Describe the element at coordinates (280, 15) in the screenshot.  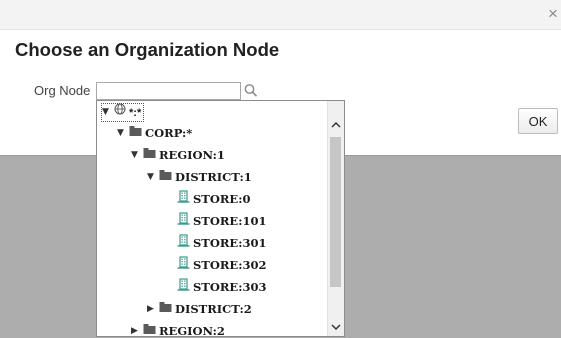
I see `dialog-header-bar: ×` at that location.